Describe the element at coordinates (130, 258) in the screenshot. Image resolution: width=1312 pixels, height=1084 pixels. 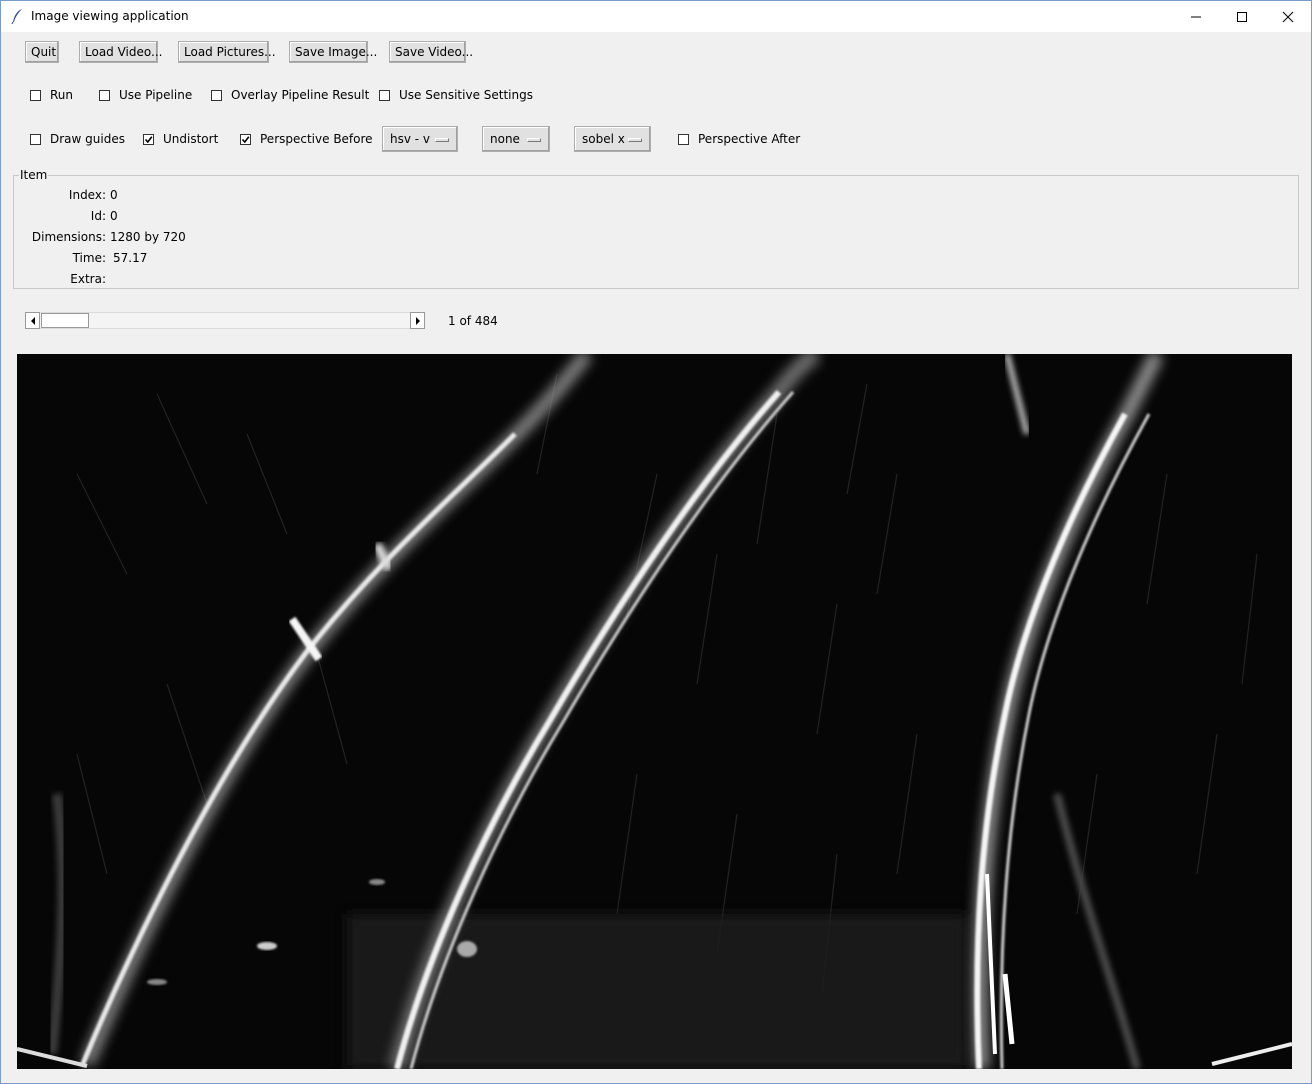
I see `time-value: 57.17` at that location.